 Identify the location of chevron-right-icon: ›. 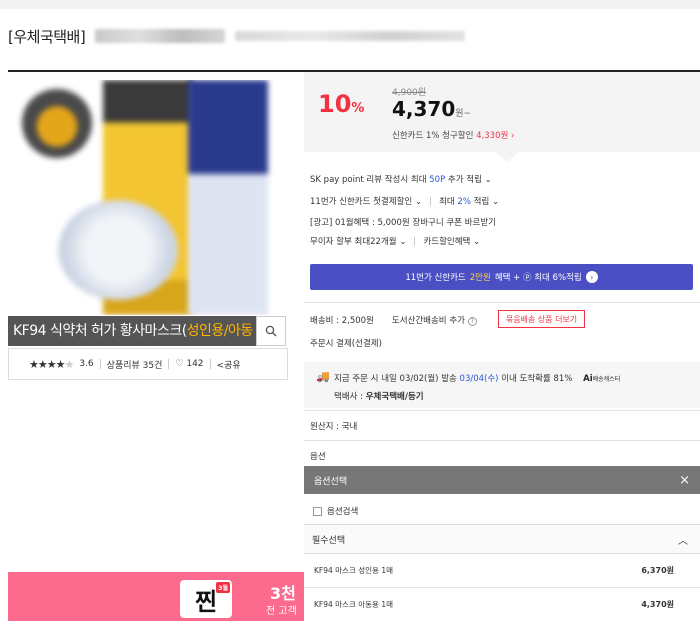
(513, 136).